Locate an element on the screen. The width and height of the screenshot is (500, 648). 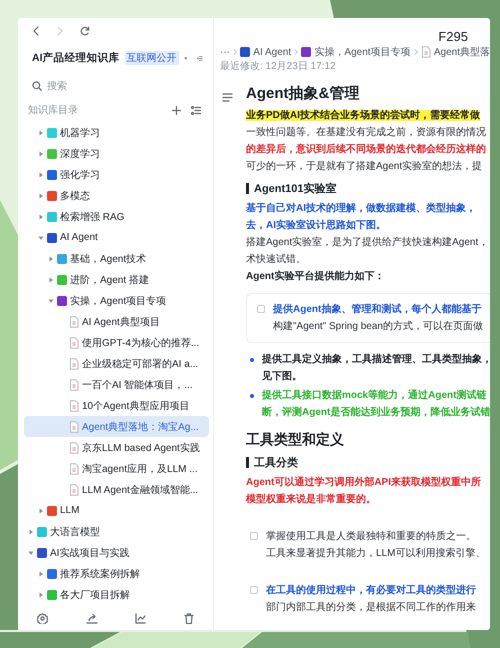
tree-item: 推荐系统案例拆解 is located at coordinates (116, 573).